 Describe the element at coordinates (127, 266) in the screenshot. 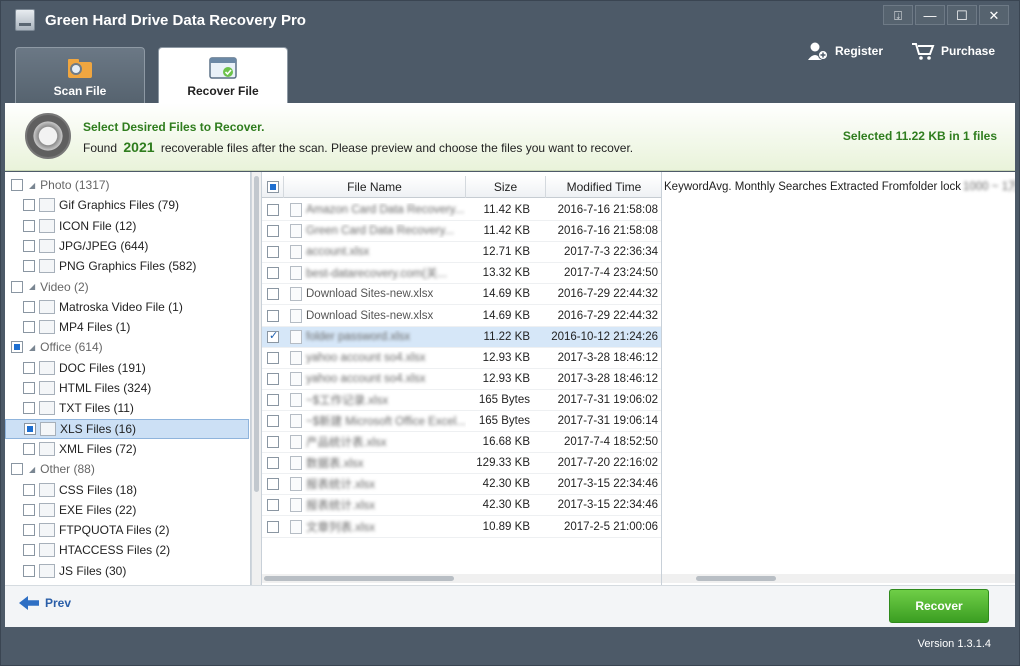

I see `tree-item: PNG Graphics Files (582)` at that location.